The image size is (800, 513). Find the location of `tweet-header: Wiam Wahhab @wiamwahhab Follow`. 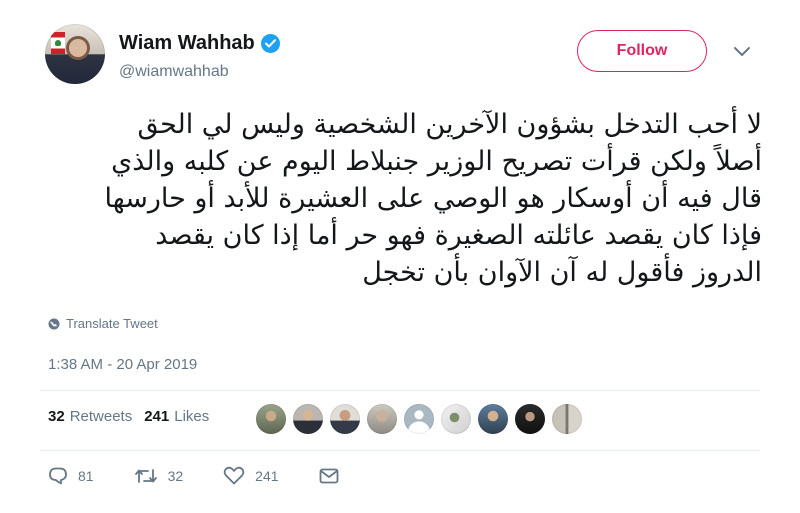

tweet-header: Wiam Wahhab @wiamwahhab Follow is located at coordinates (402, 57).